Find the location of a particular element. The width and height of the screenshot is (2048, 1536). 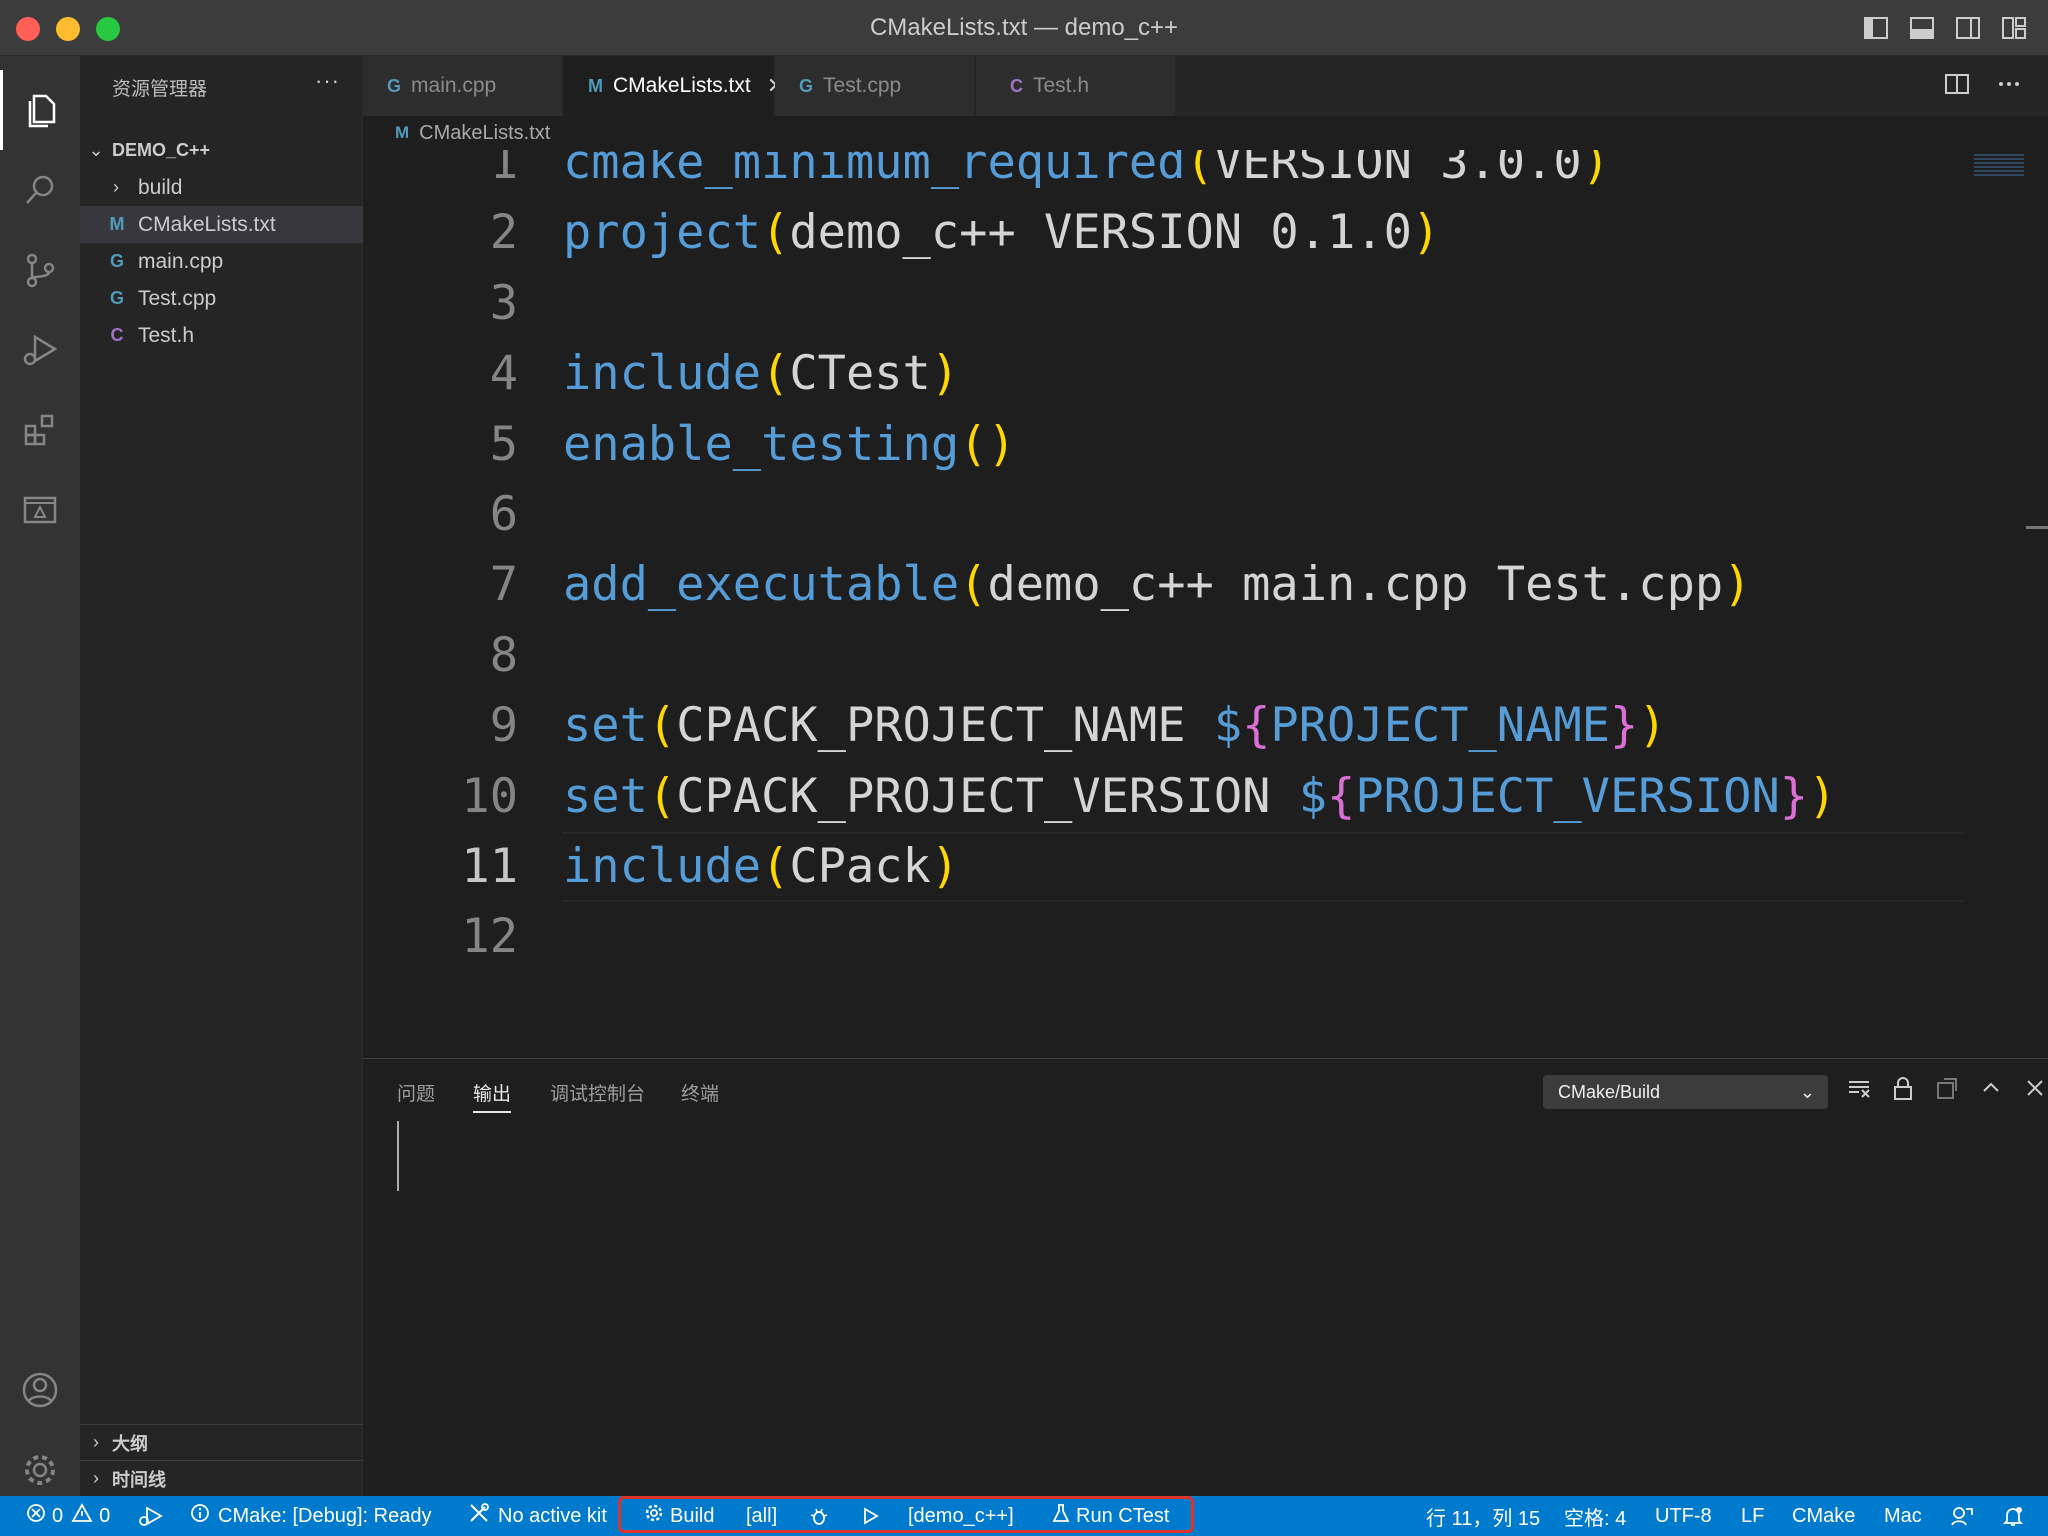

open-log-file-icon is located at coordinates (1947, 1092).